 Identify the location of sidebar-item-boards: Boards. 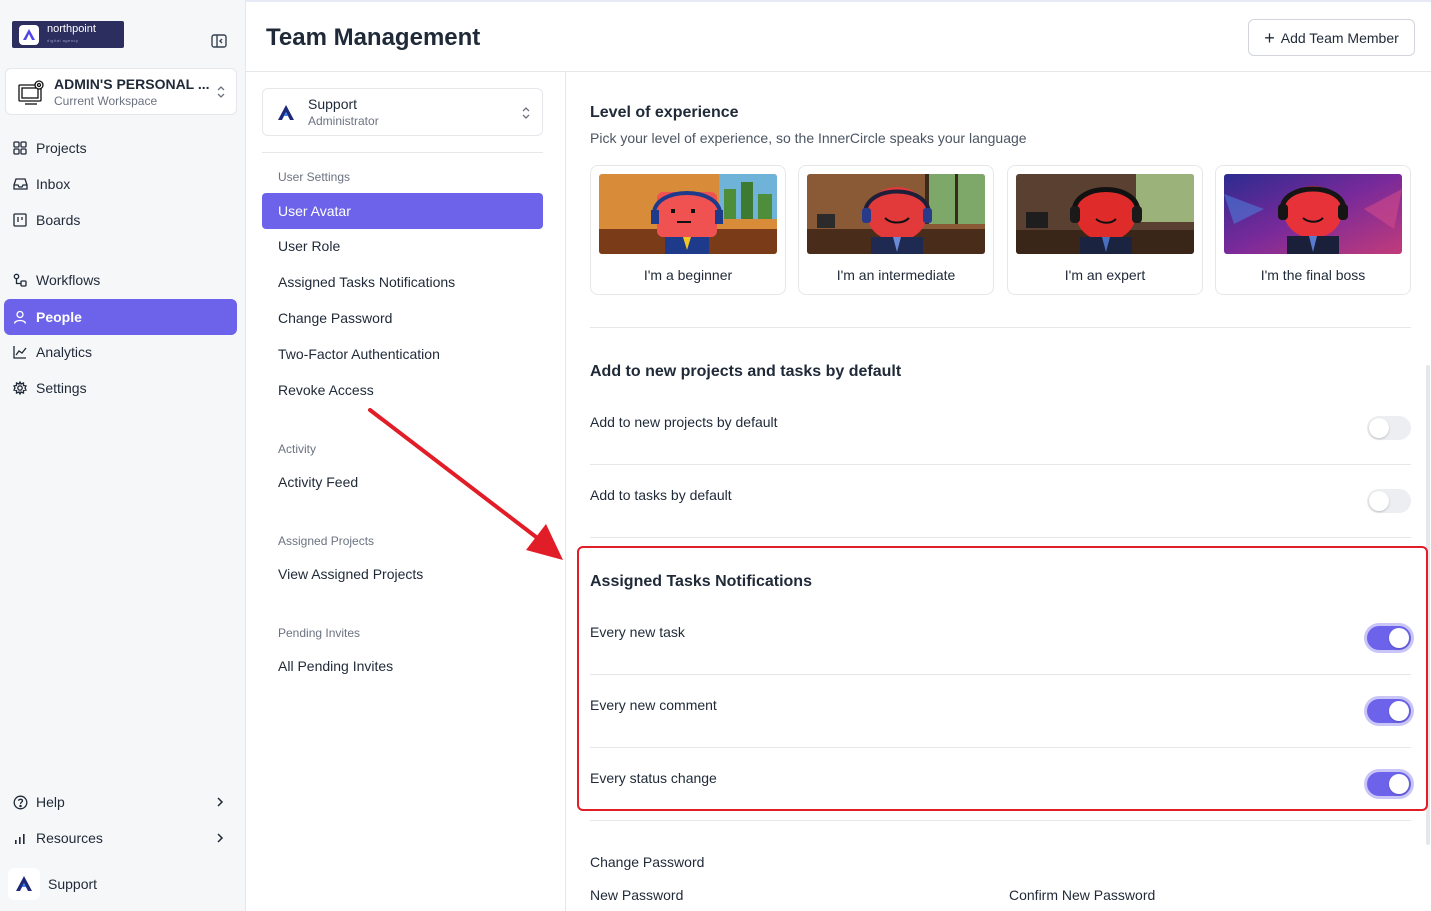
(120, 220).